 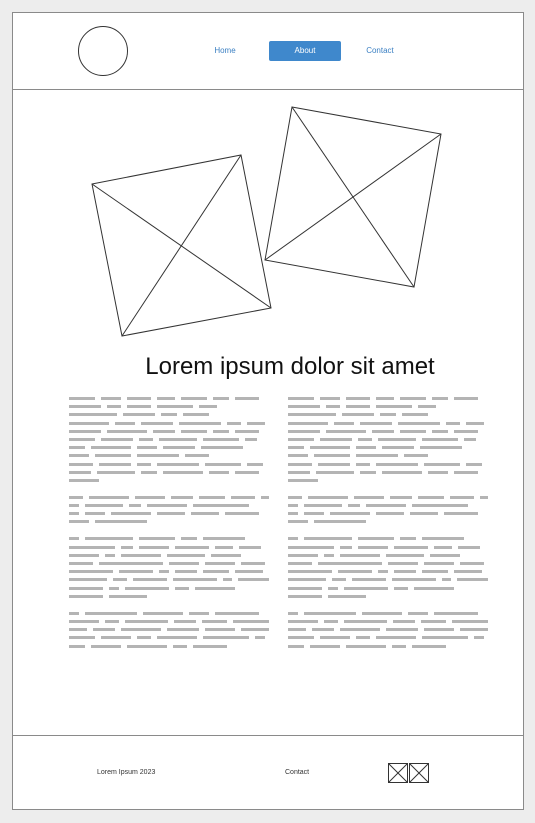 I want to click on text-column-left, so click(x=169, y=529).